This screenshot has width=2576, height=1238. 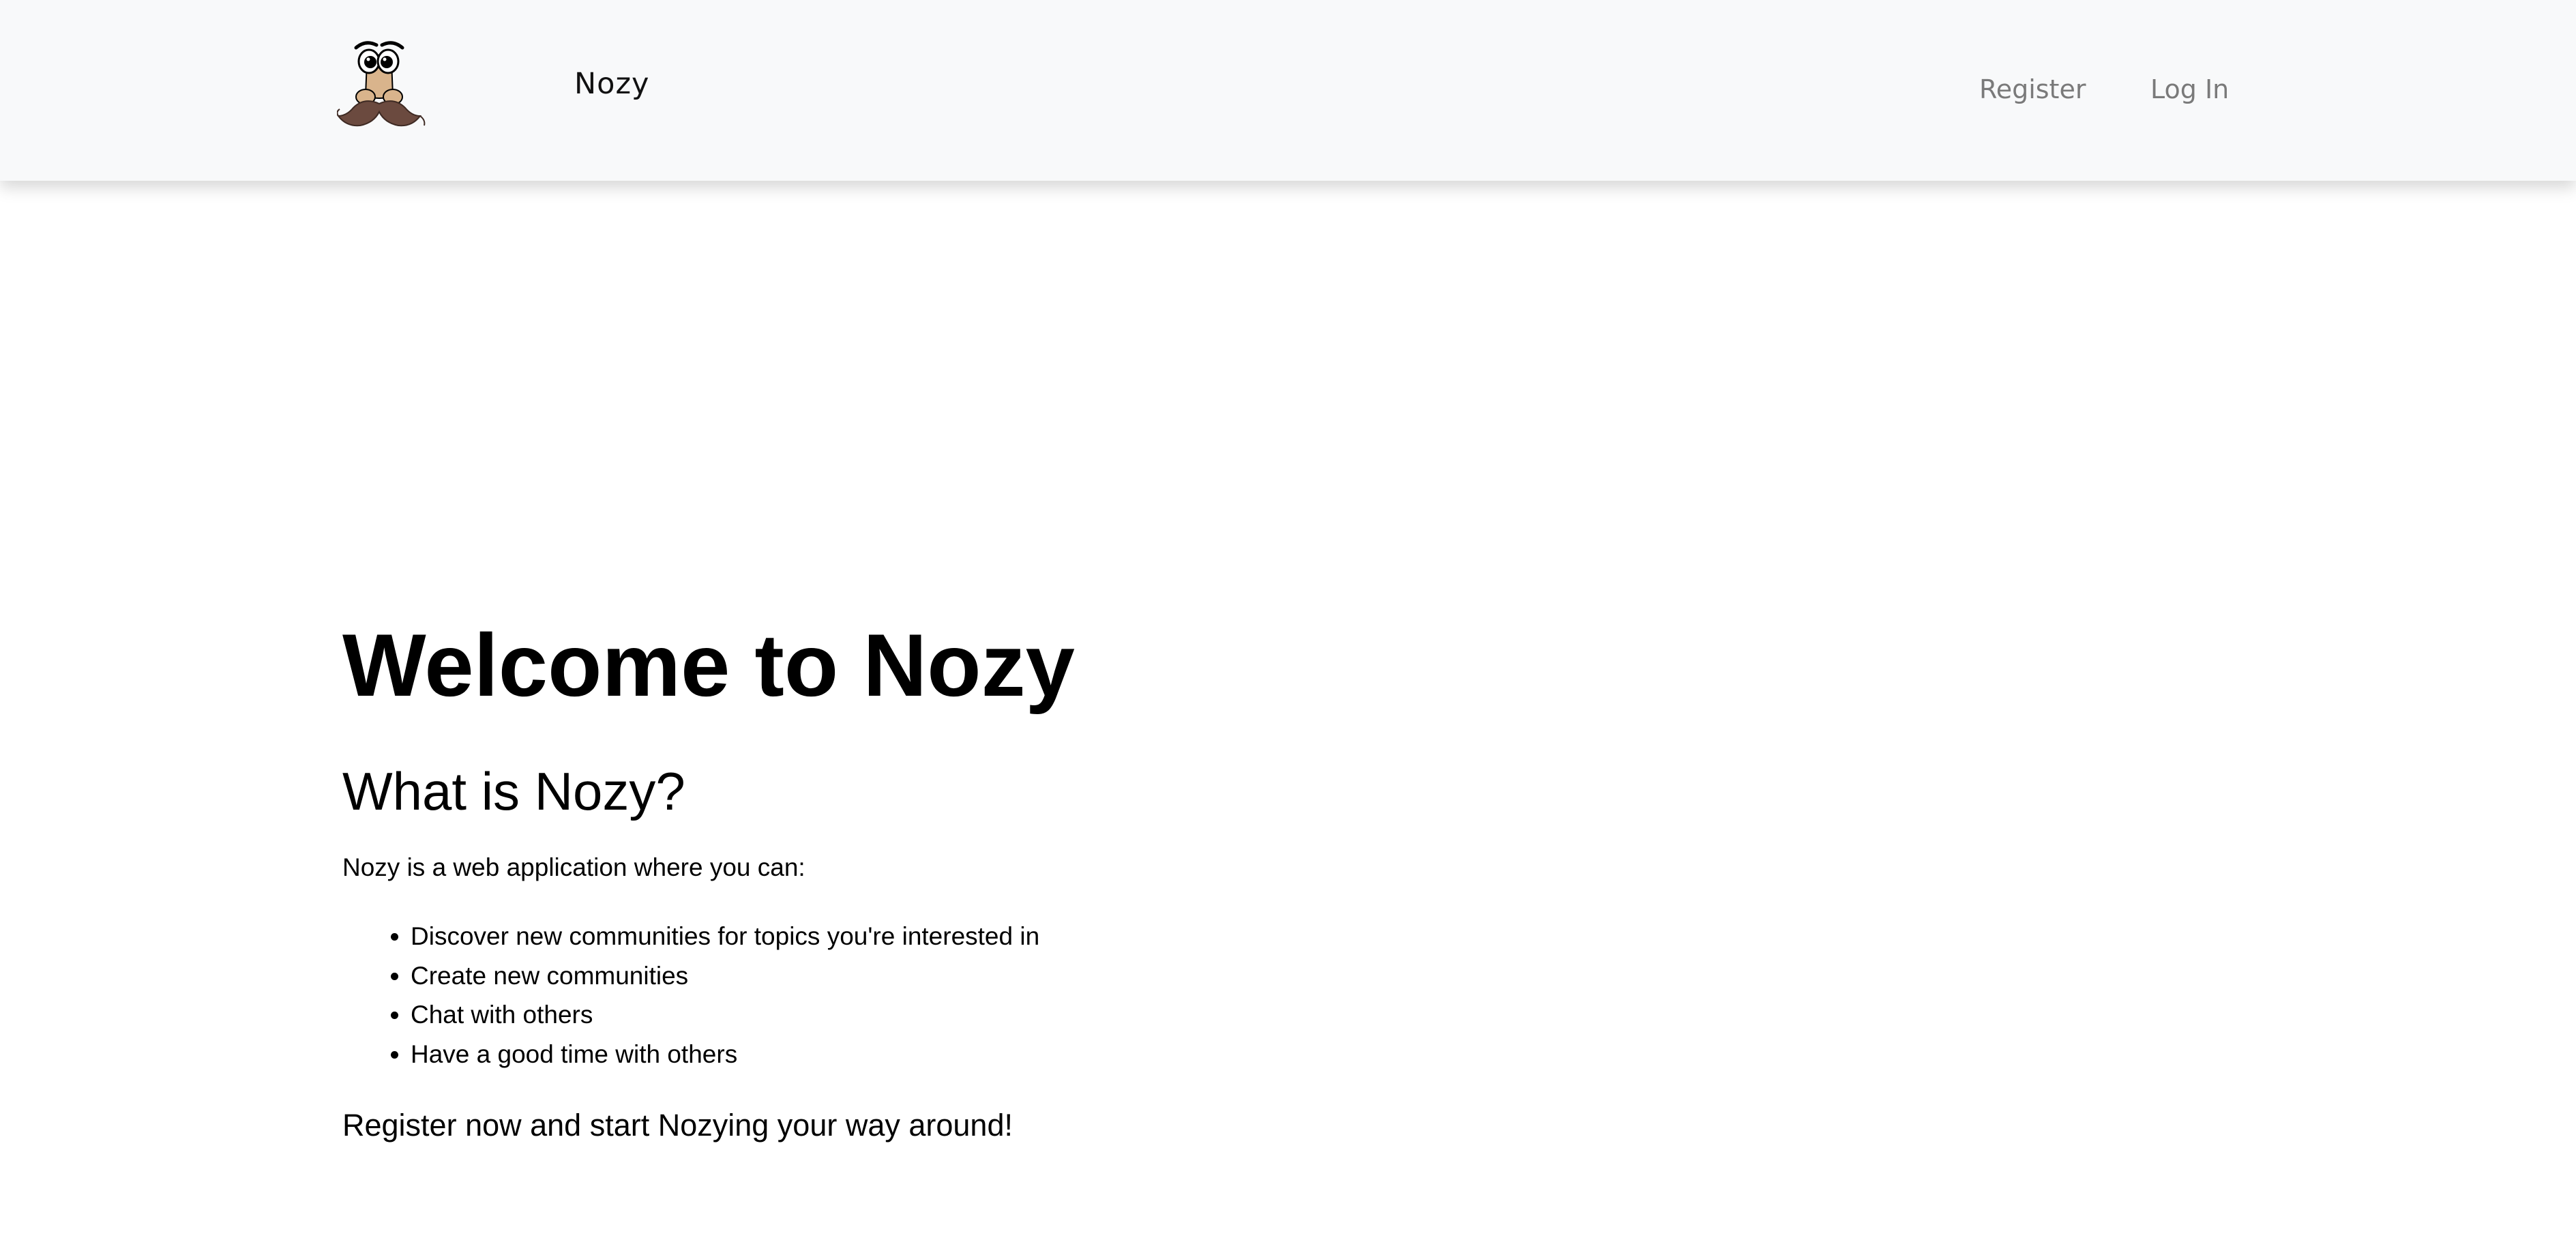 I want to click on top-navbar: Nozy Register Log In, so click(x=1288, y=90).